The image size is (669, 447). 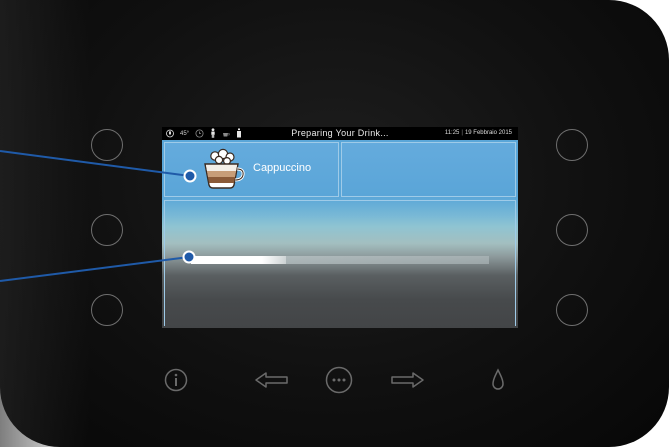 What do you see at coordinates (221, 170) in the screenshot?
I see `cappuccino-cup-icon` at bounding box center [221, 170].